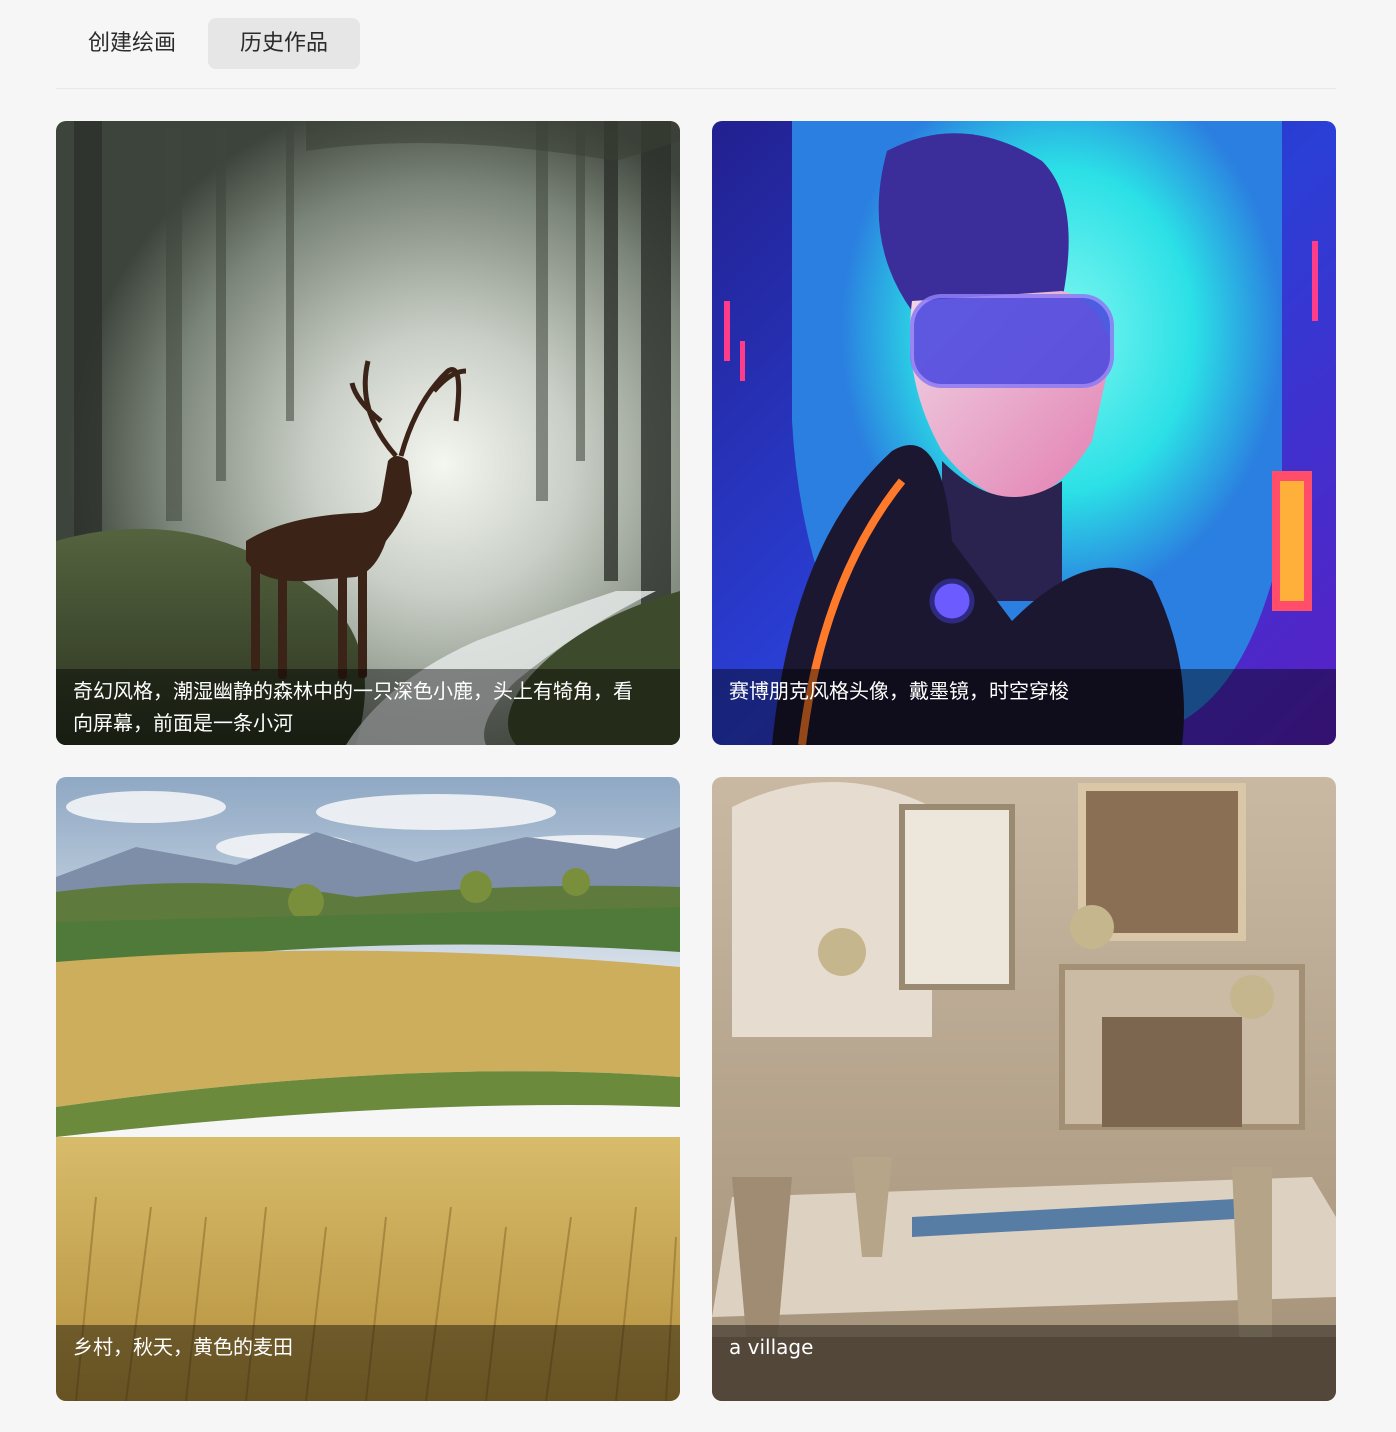 Image resolution: width=1396 pixels, height=1432 pixels. What do you see at coordinates (132, 43) in the screenshot?
I see `tab-create-painting: 创建绘画` at bounding box center [132, 43].